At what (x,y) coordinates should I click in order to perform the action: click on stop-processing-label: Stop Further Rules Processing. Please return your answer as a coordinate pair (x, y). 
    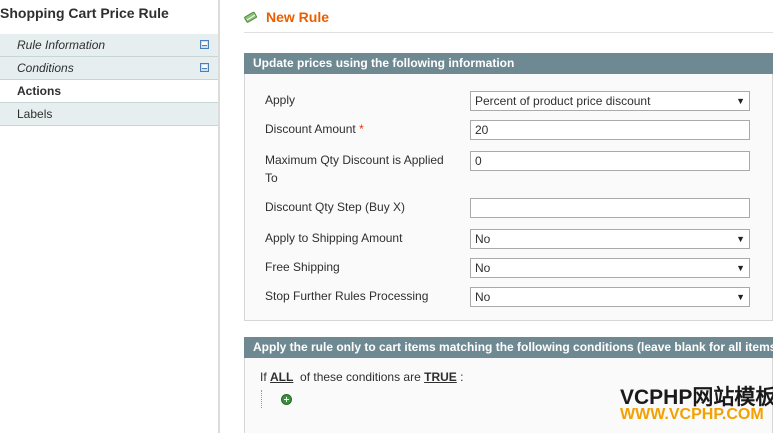
    Looking at the image, I should click on (347, 296).